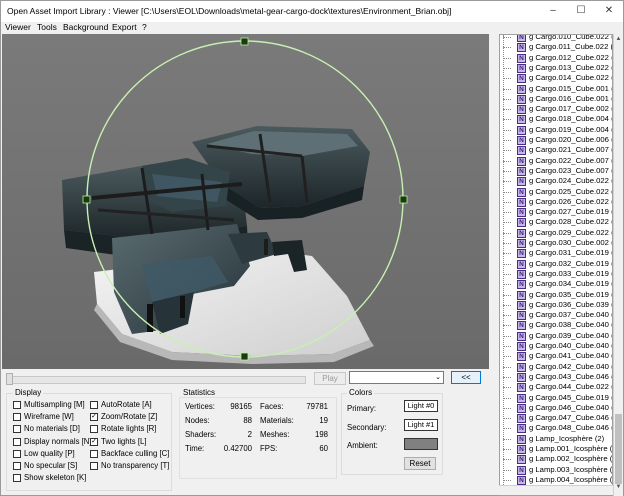 The width and height of the screenshot is (624, 496). What do you see at coordinates (618, 489) in the screenshot?
I see `scroll-down-arrow-icon: ▼` at bounding box center [618, 489].